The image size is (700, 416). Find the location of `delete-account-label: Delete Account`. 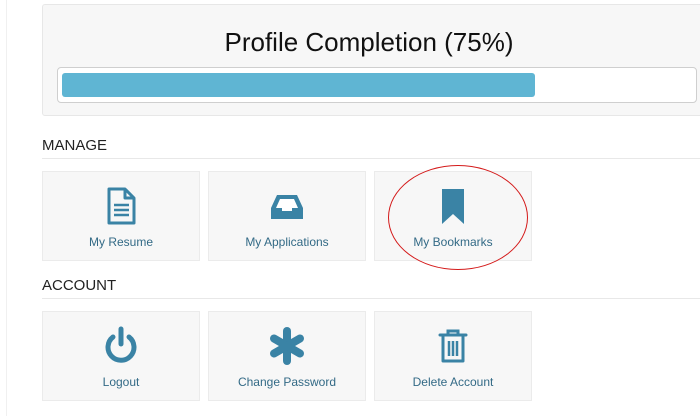

delete-account-label: Delete Account is located at coordinates (453, 382).